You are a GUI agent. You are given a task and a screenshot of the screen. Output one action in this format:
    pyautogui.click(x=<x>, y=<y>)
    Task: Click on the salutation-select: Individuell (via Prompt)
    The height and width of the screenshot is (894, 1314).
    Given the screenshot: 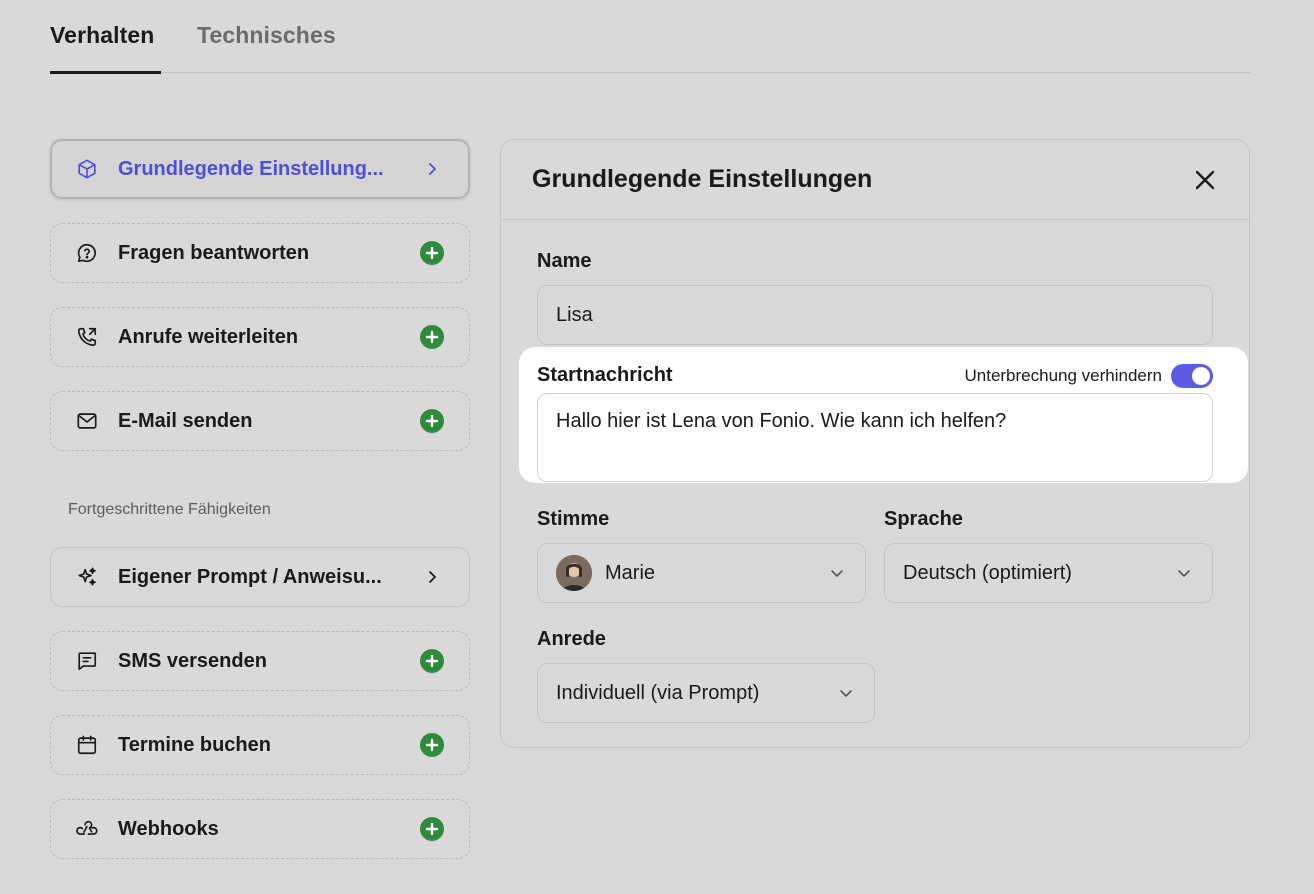 What is the action you would take?
    pyautogui.click(x=706, y=693)
    